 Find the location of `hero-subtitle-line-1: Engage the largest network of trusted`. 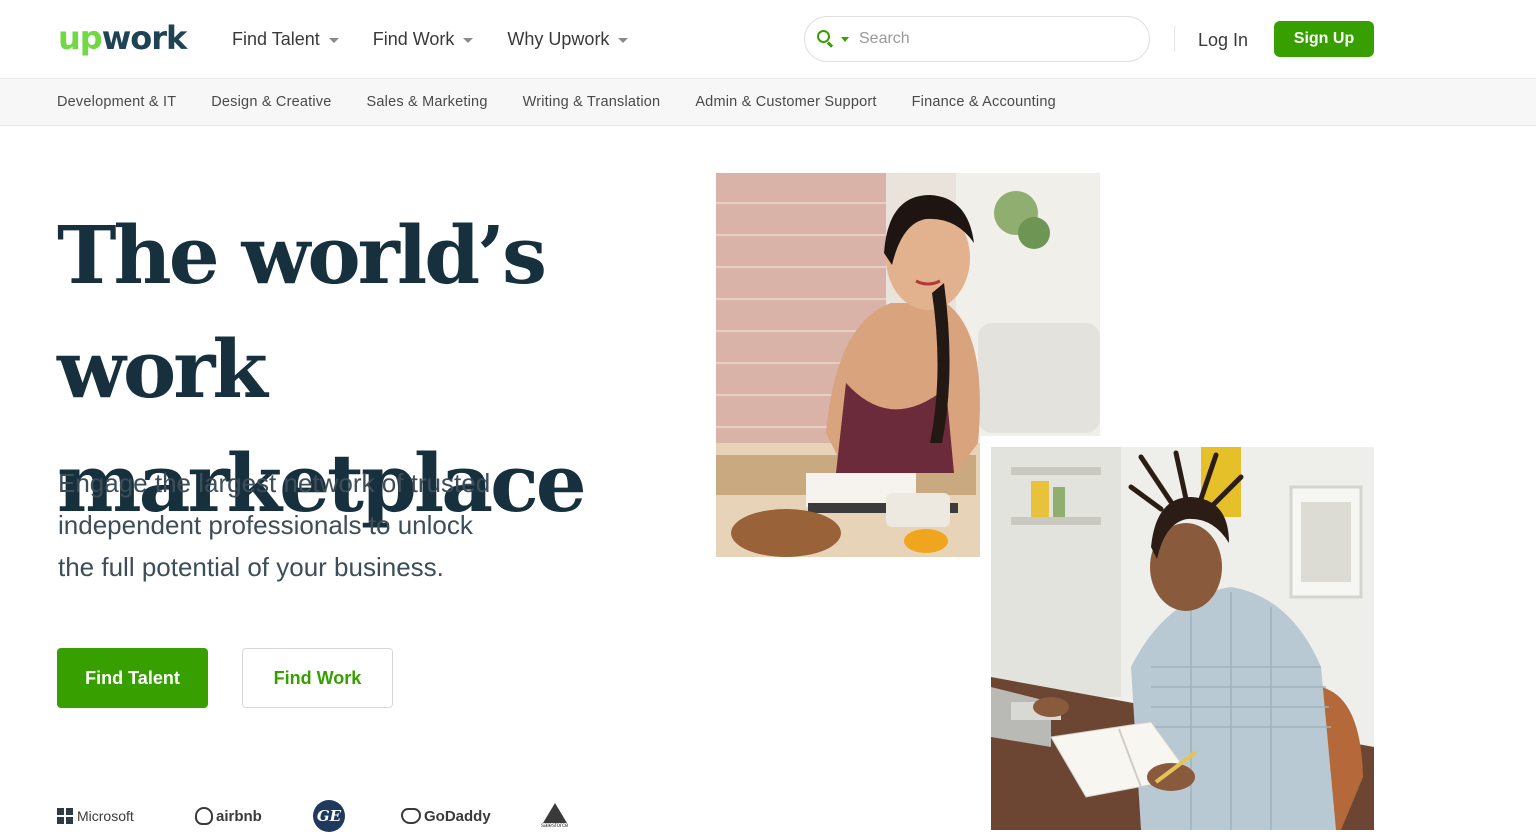

hero-subtitle-line-1: Engage the largest network of trusted is located at coordinates (274, 483).